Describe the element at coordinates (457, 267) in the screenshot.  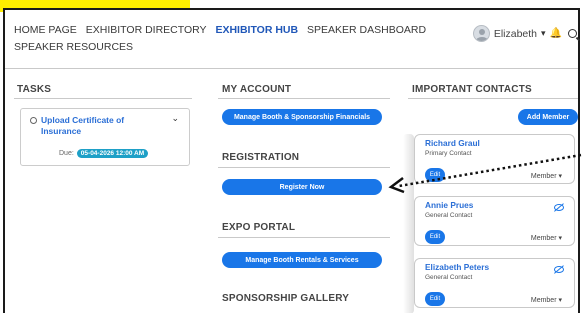
I see `contact-name: Elizabeth Peters` at that location.